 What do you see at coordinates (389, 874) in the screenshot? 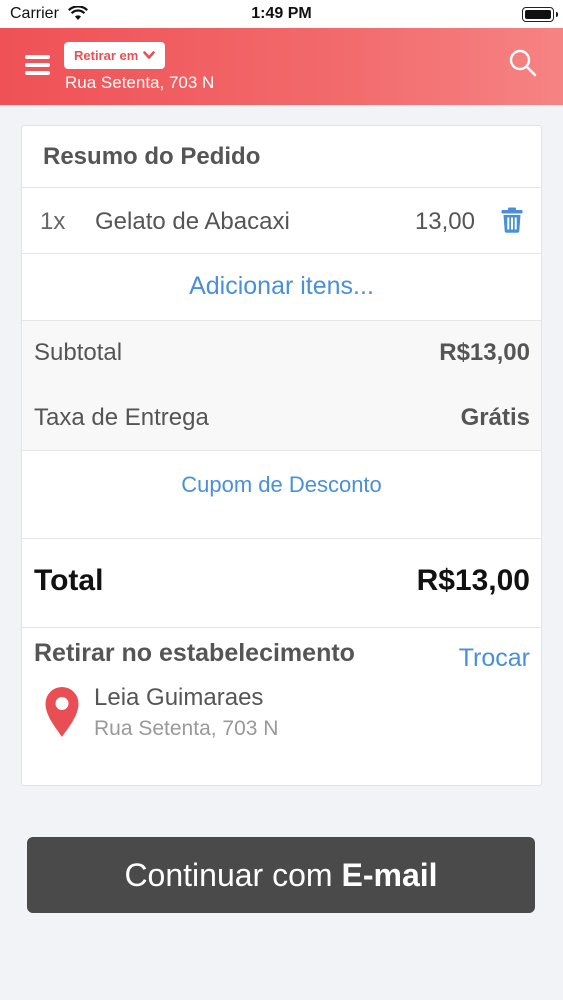
I see `continue-button-method: E-mail` at bounding box center [389, 874].